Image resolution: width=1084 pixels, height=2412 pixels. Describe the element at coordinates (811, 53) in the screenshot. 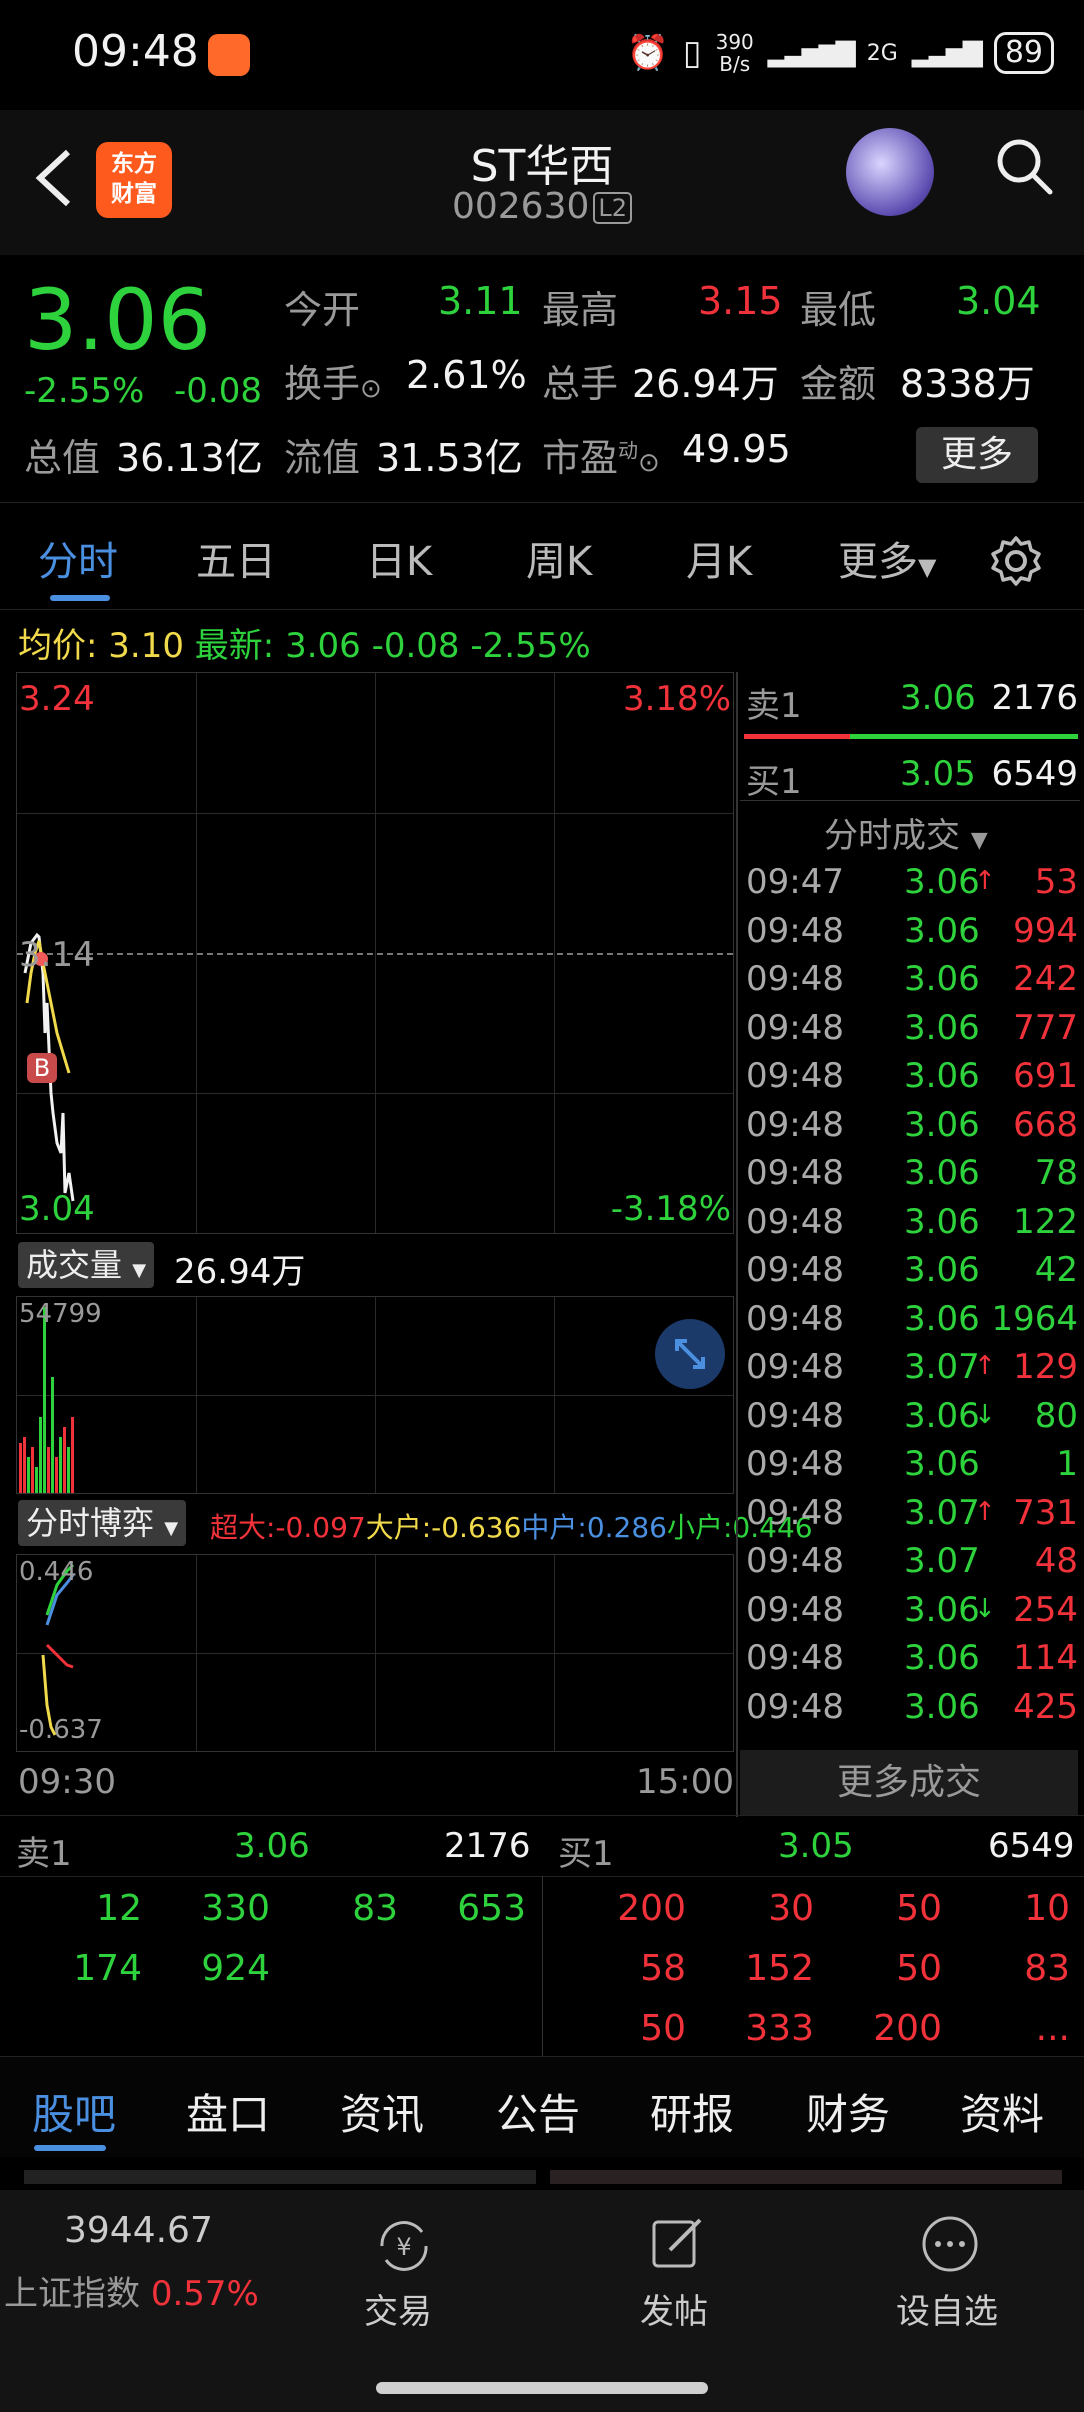

I see `signal-icon: ▂▃▅▆▇` at that location.